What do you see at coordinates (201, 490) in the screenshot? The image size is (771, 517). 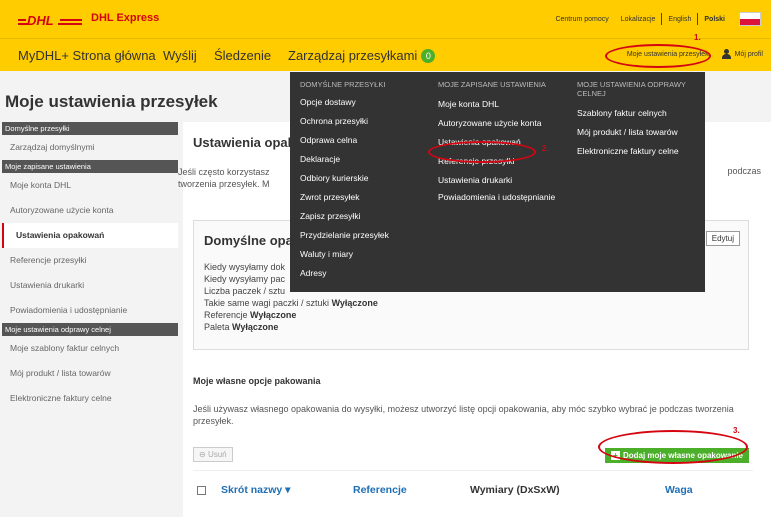 I see `select-all-checkbox` at bounding box center [201, 490].